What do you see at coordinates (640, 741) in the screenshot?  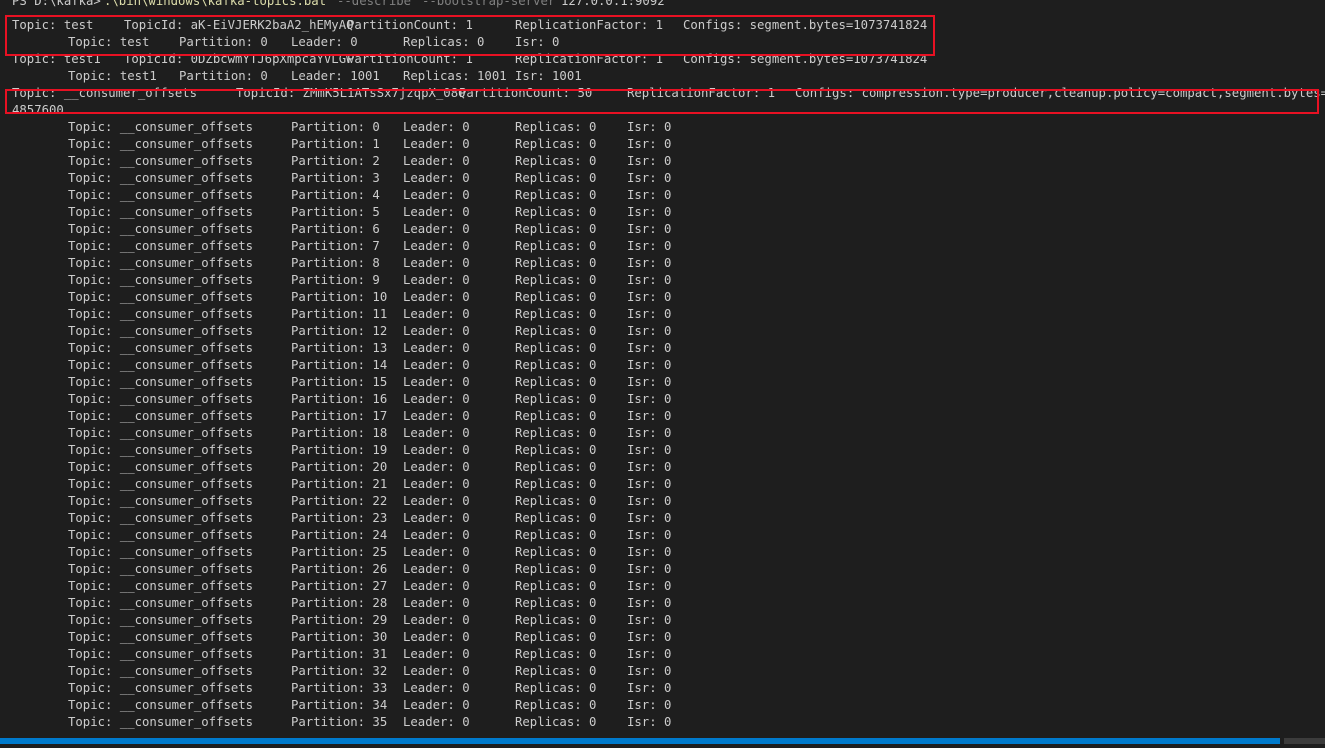 I see `horizontal-scrollbar-thumb` at bounding box center [640, 741].